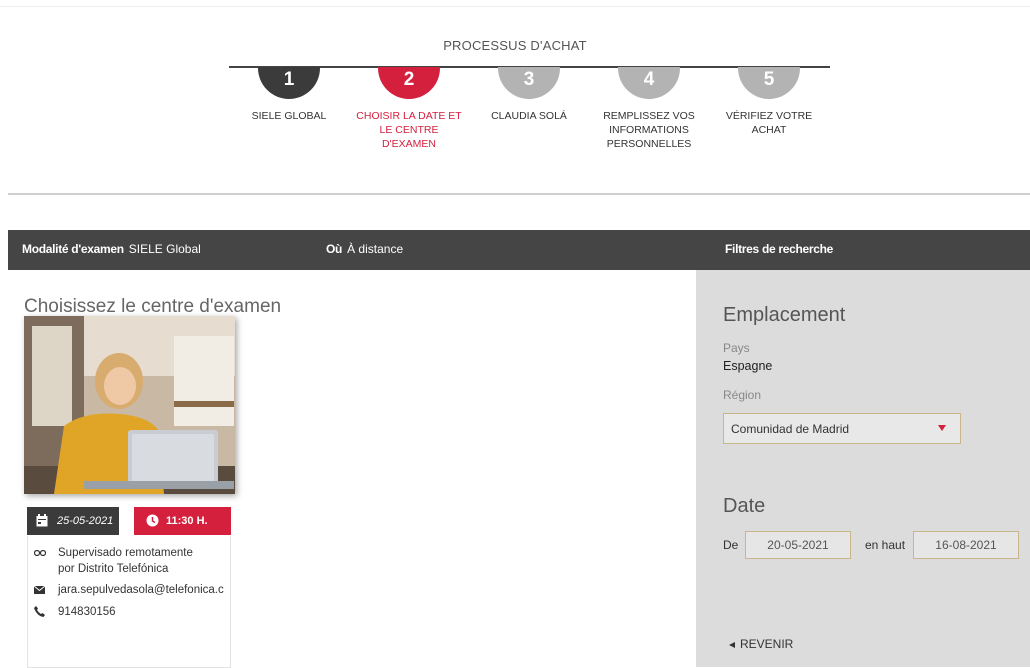  What do you see at coordinates (164, 249) in the screenshot?
I see `modality-value: SIELE Global` at bounding box center [164, 249].